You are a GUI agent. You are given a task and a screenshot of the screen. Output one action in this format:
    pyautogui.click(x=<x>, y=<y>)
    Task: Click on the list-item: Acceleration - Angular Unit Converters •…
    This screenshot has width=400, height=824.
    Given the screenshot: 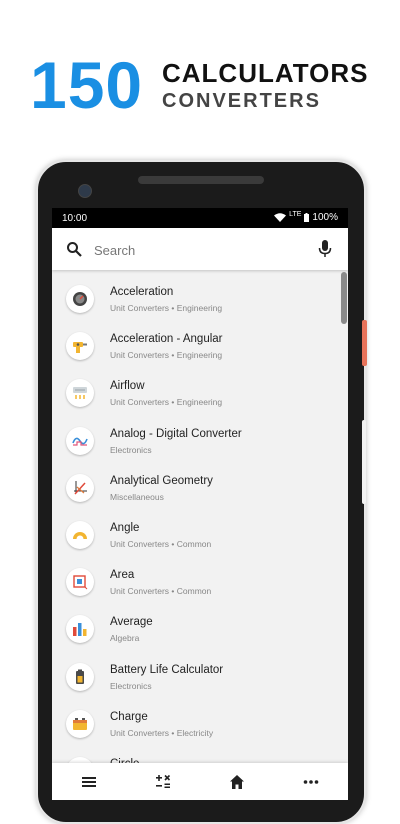 What is the action you would take?
    pyautogui.click(x=200, y=350)
    